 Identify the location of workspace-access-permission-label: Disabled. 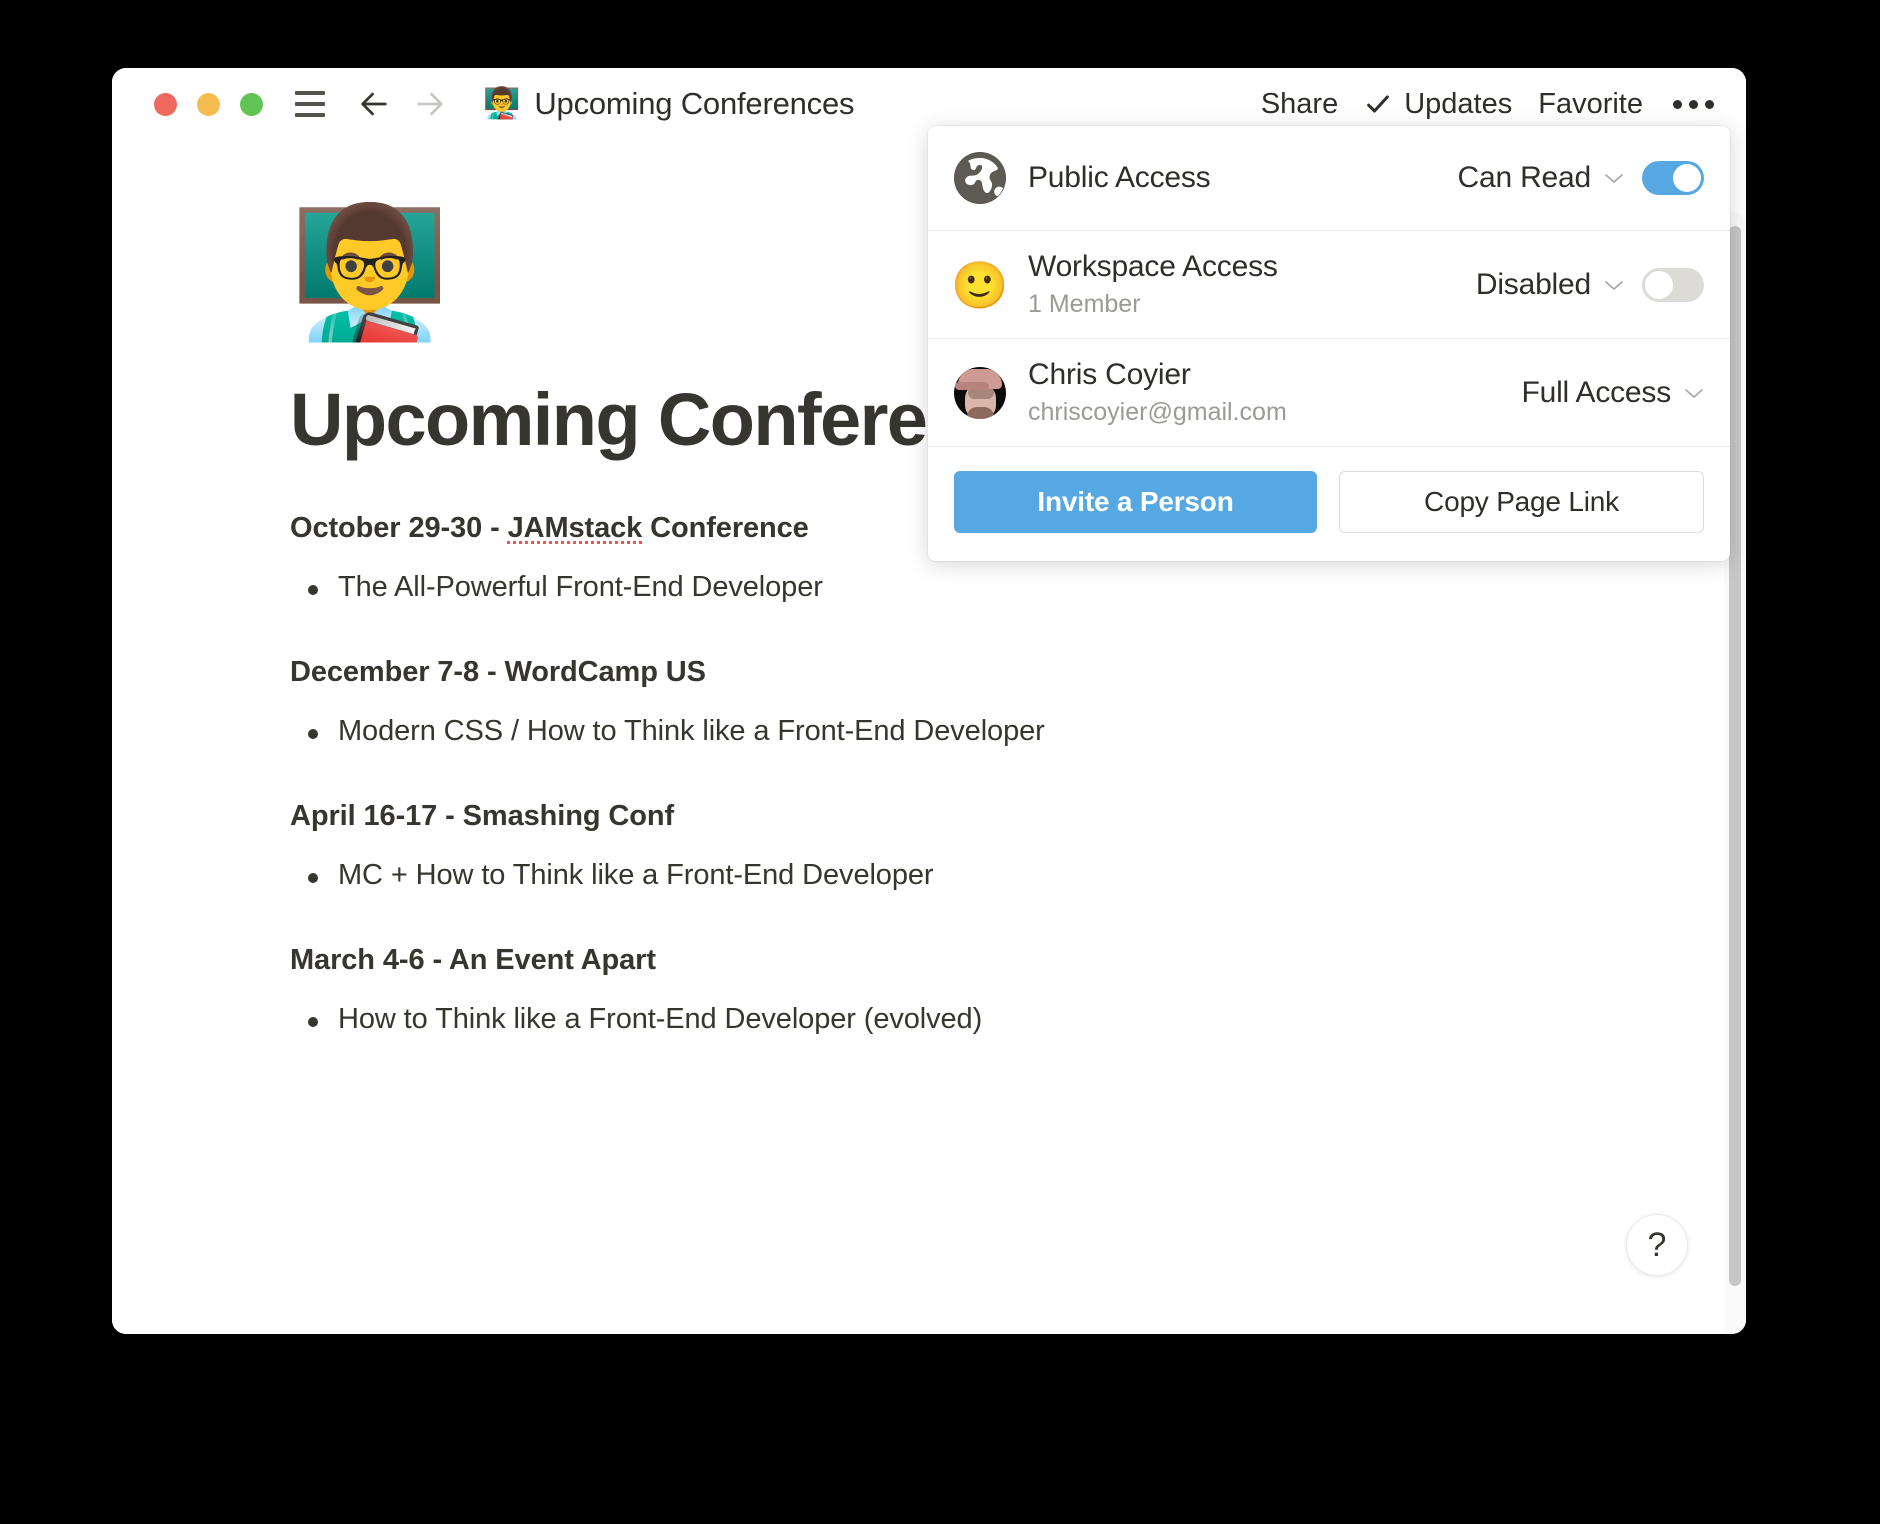
(1533, 284).